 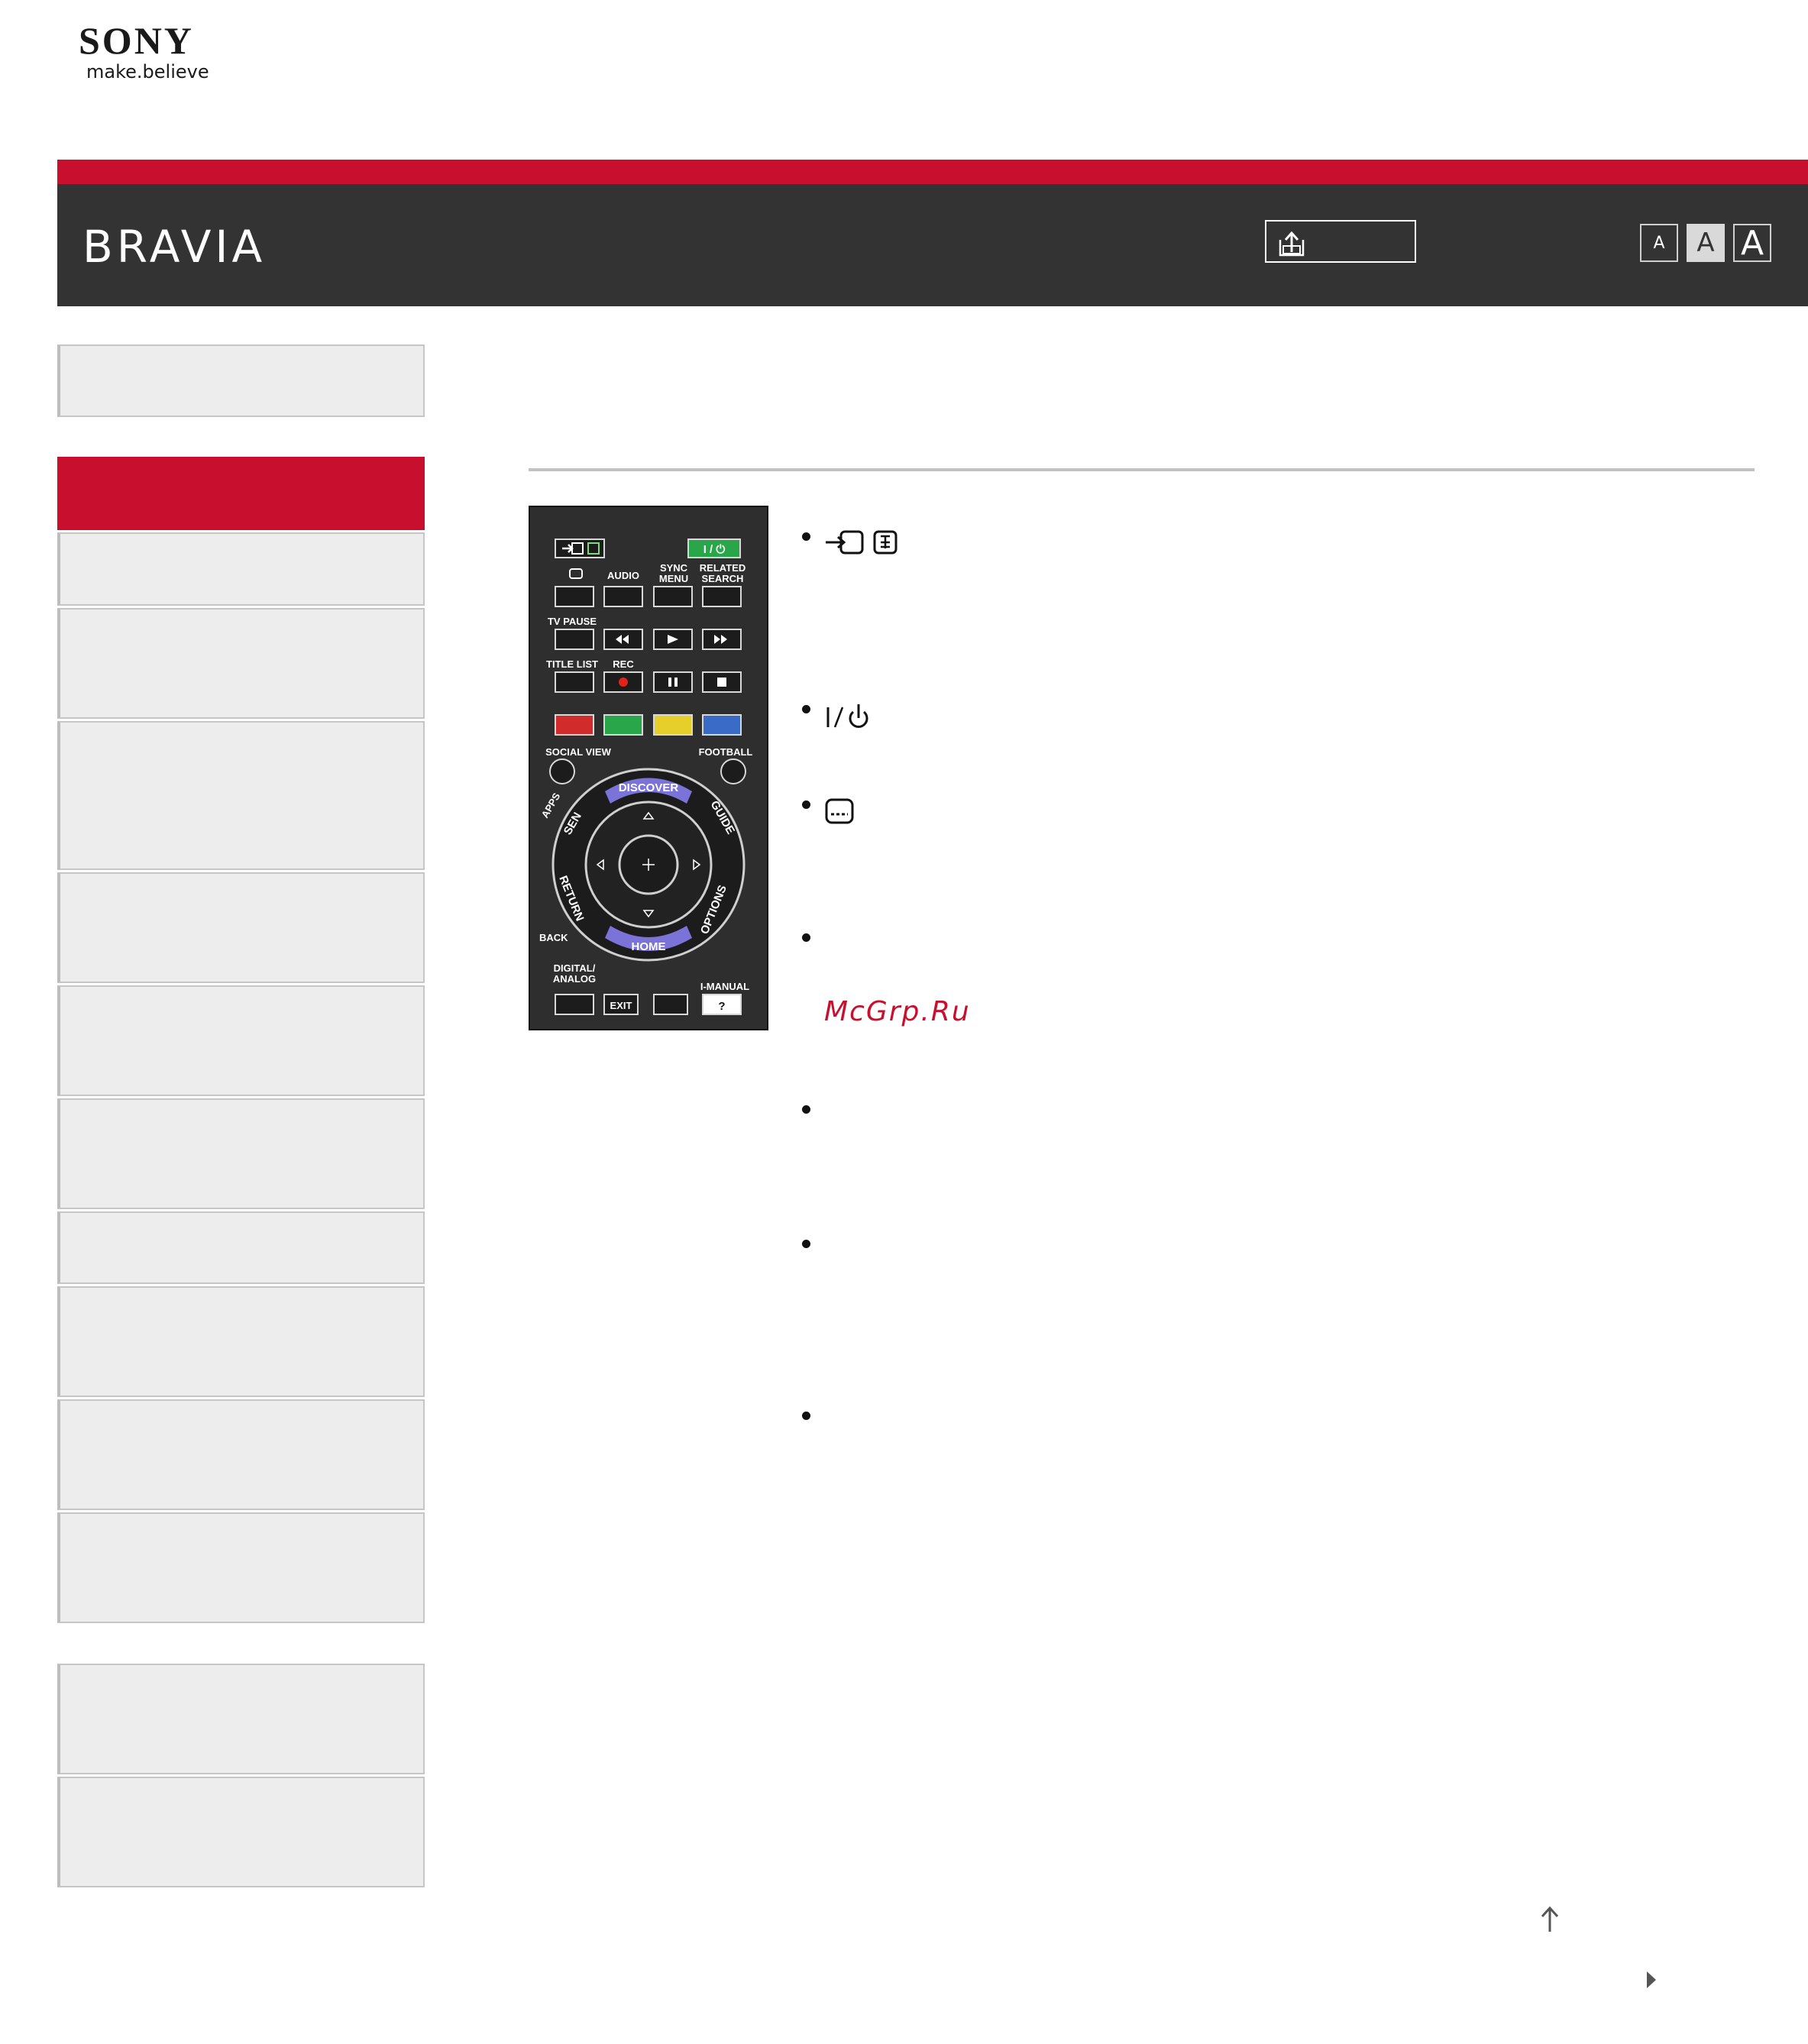 What do you see at coordinates (932, 172) in the screenshot?
I see `header-accent-bar` at bounding box center [932, 172].